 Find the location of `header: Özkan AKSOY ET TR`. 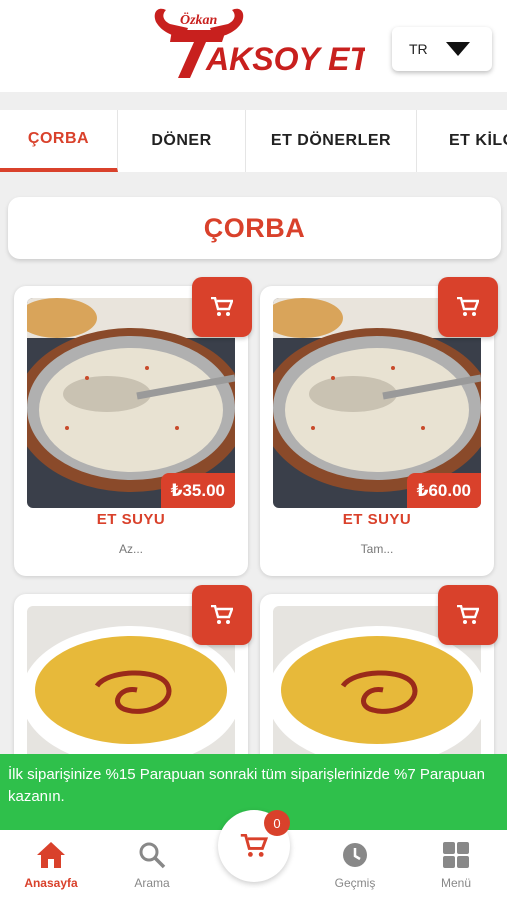

header: Özkan AKSOY ET TR is located at coordinates (253, 46).